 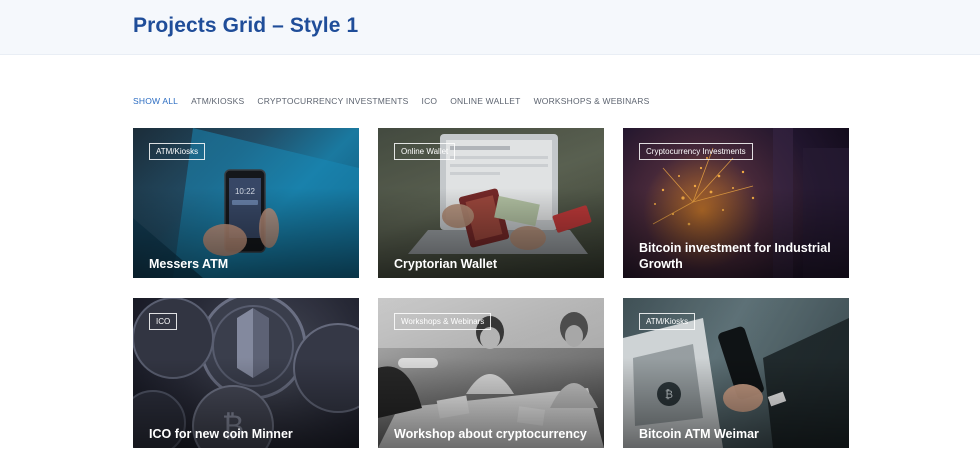 I want to click on project-title: Bitcoin investment for Industrial Growth, so click(x=737, y=256).